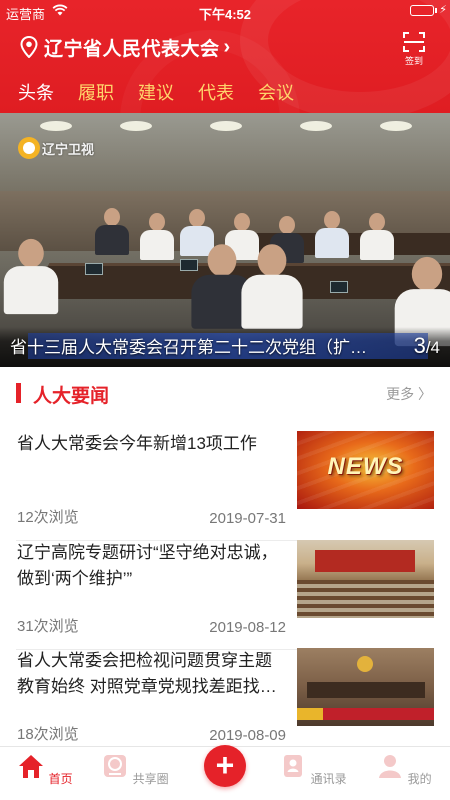 The width and height of the screenshot is (450, 800). What do you see at coordinates (18, 393) in the screenshot?
I see `section-accent-bar` at bounding box center [18, 393].